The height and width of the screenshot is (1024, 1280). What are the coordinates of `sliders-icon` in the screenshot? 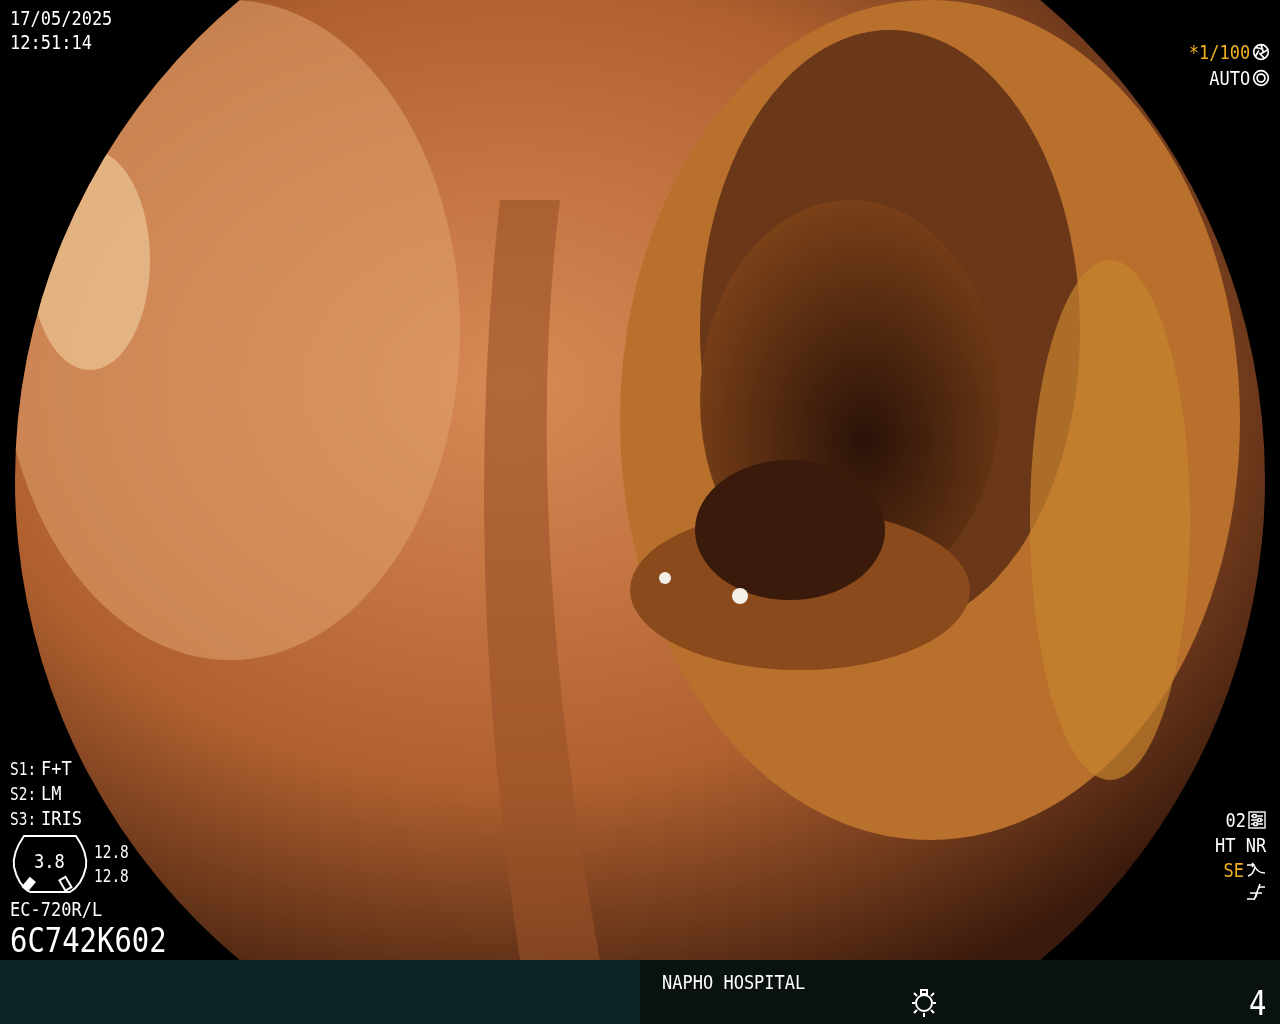 It's located at (1257, 820).